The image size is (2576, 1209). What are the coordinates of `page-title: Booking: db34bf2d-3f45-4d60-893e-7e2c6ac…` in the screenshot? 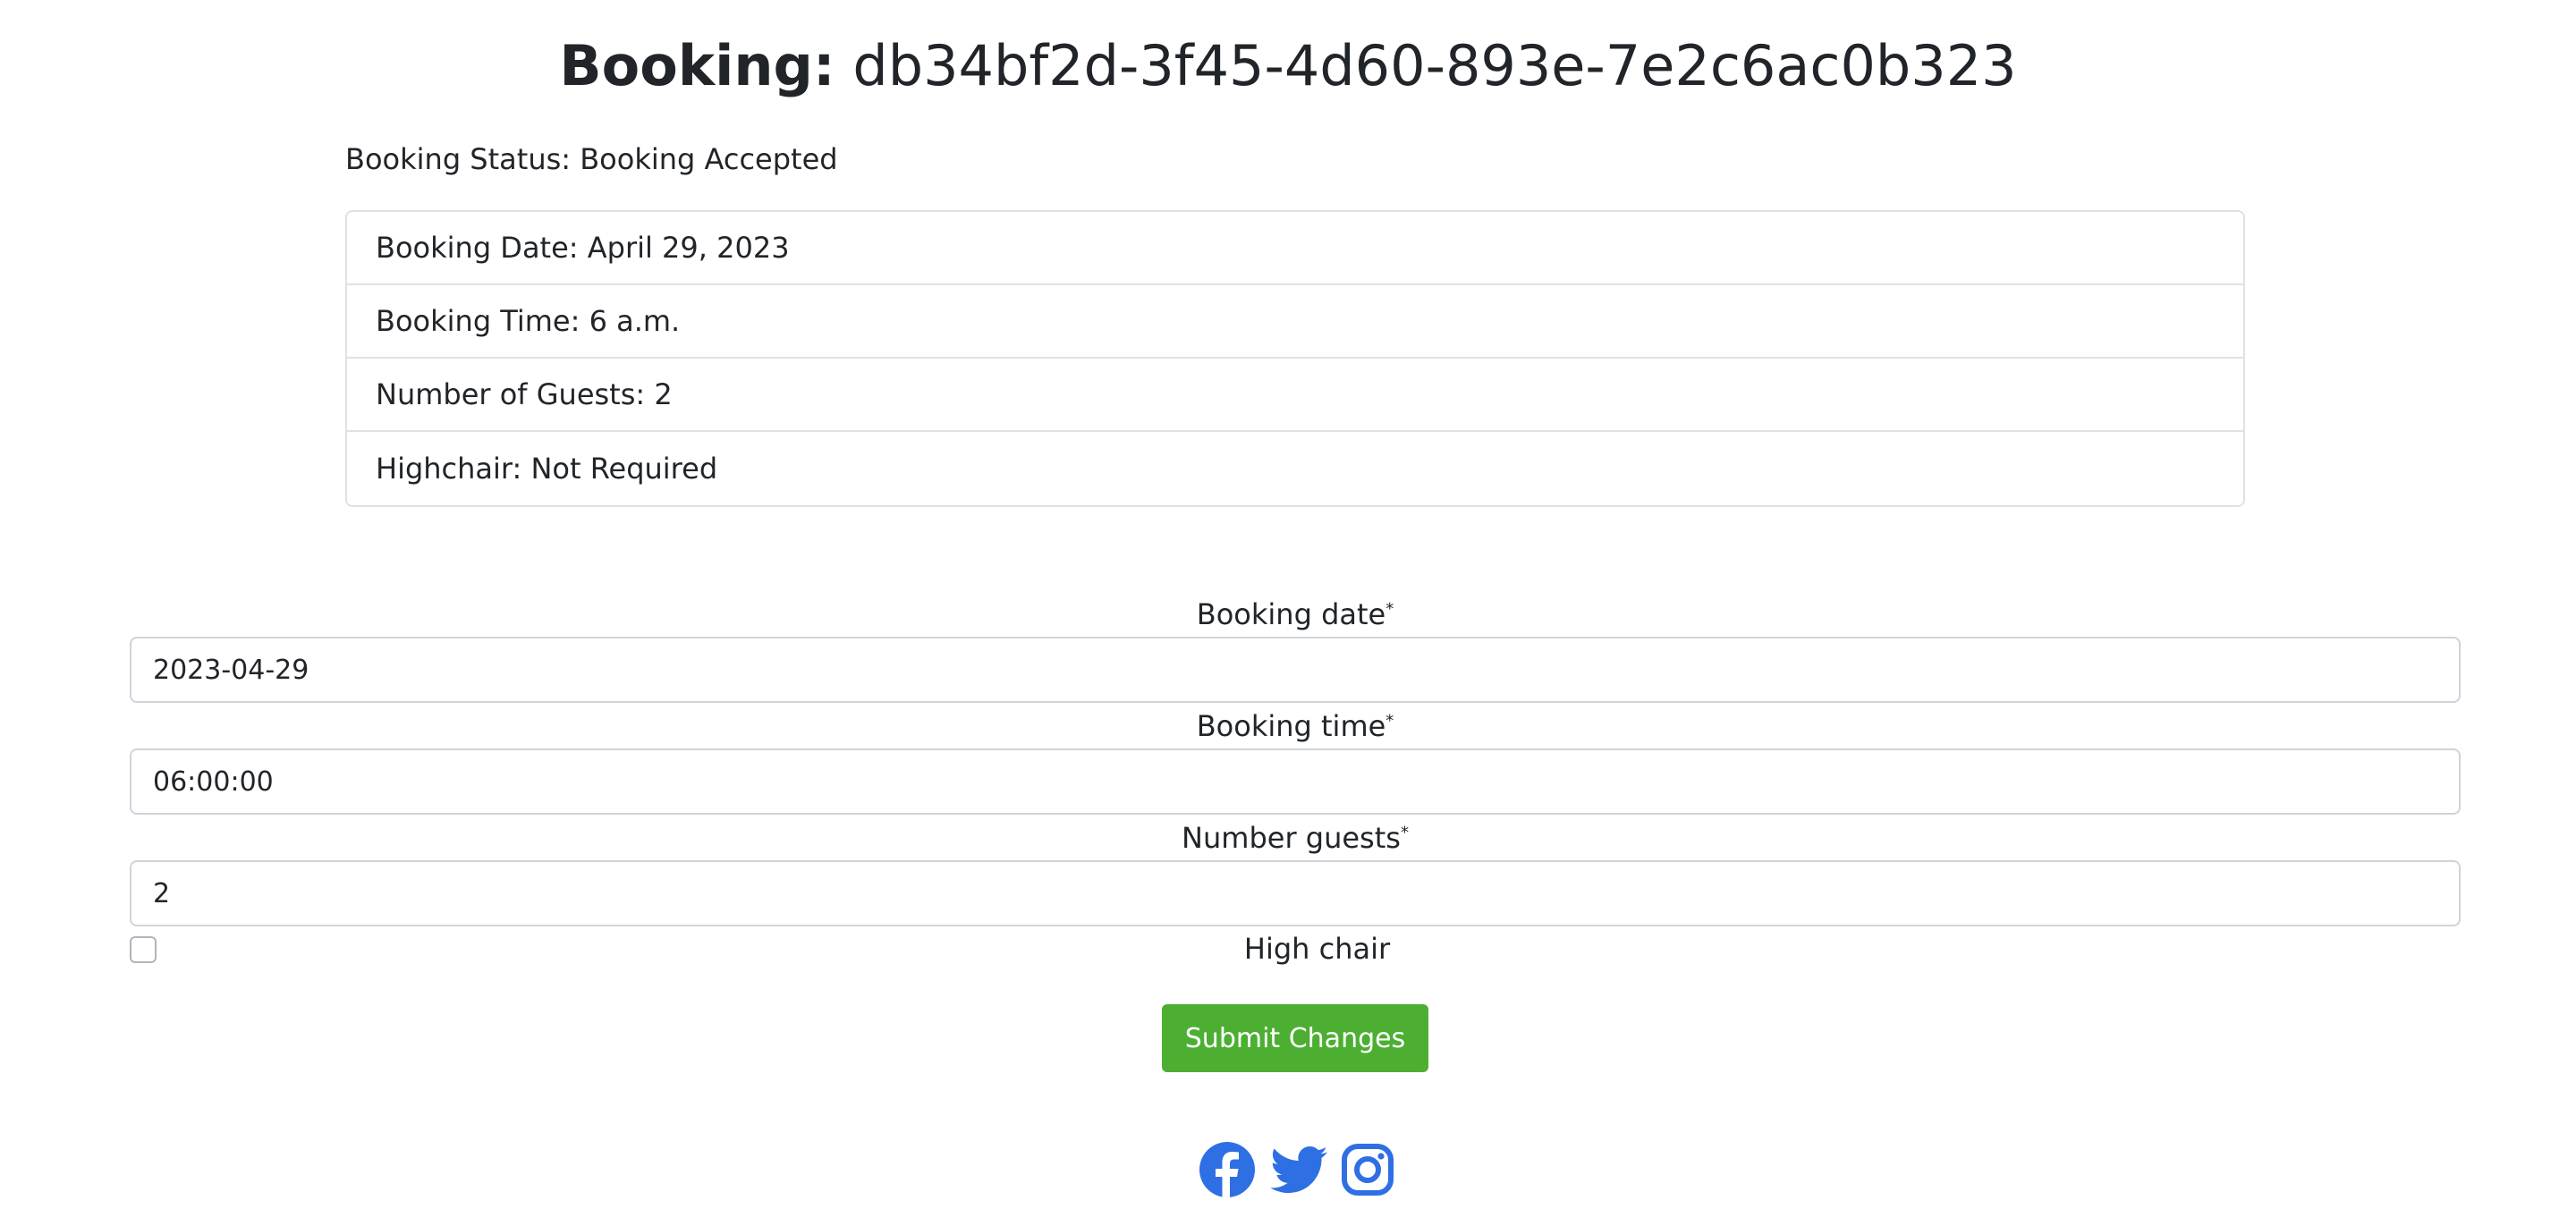 It's located at (1288, 66).